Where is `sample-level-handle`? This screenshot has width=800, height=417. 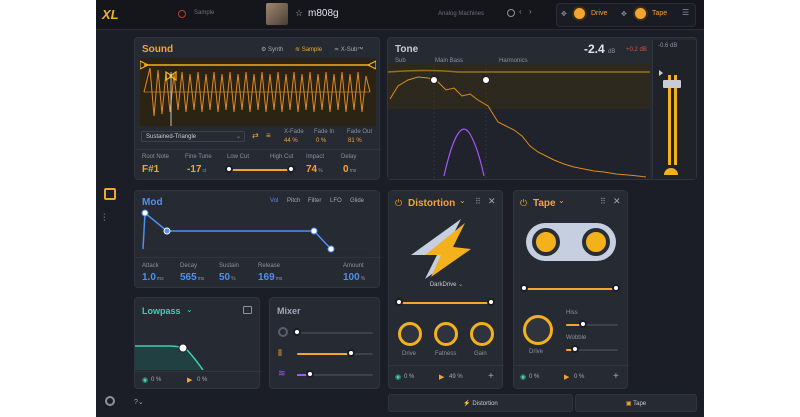 sample-level-handle is located at coordinates (351, 353).